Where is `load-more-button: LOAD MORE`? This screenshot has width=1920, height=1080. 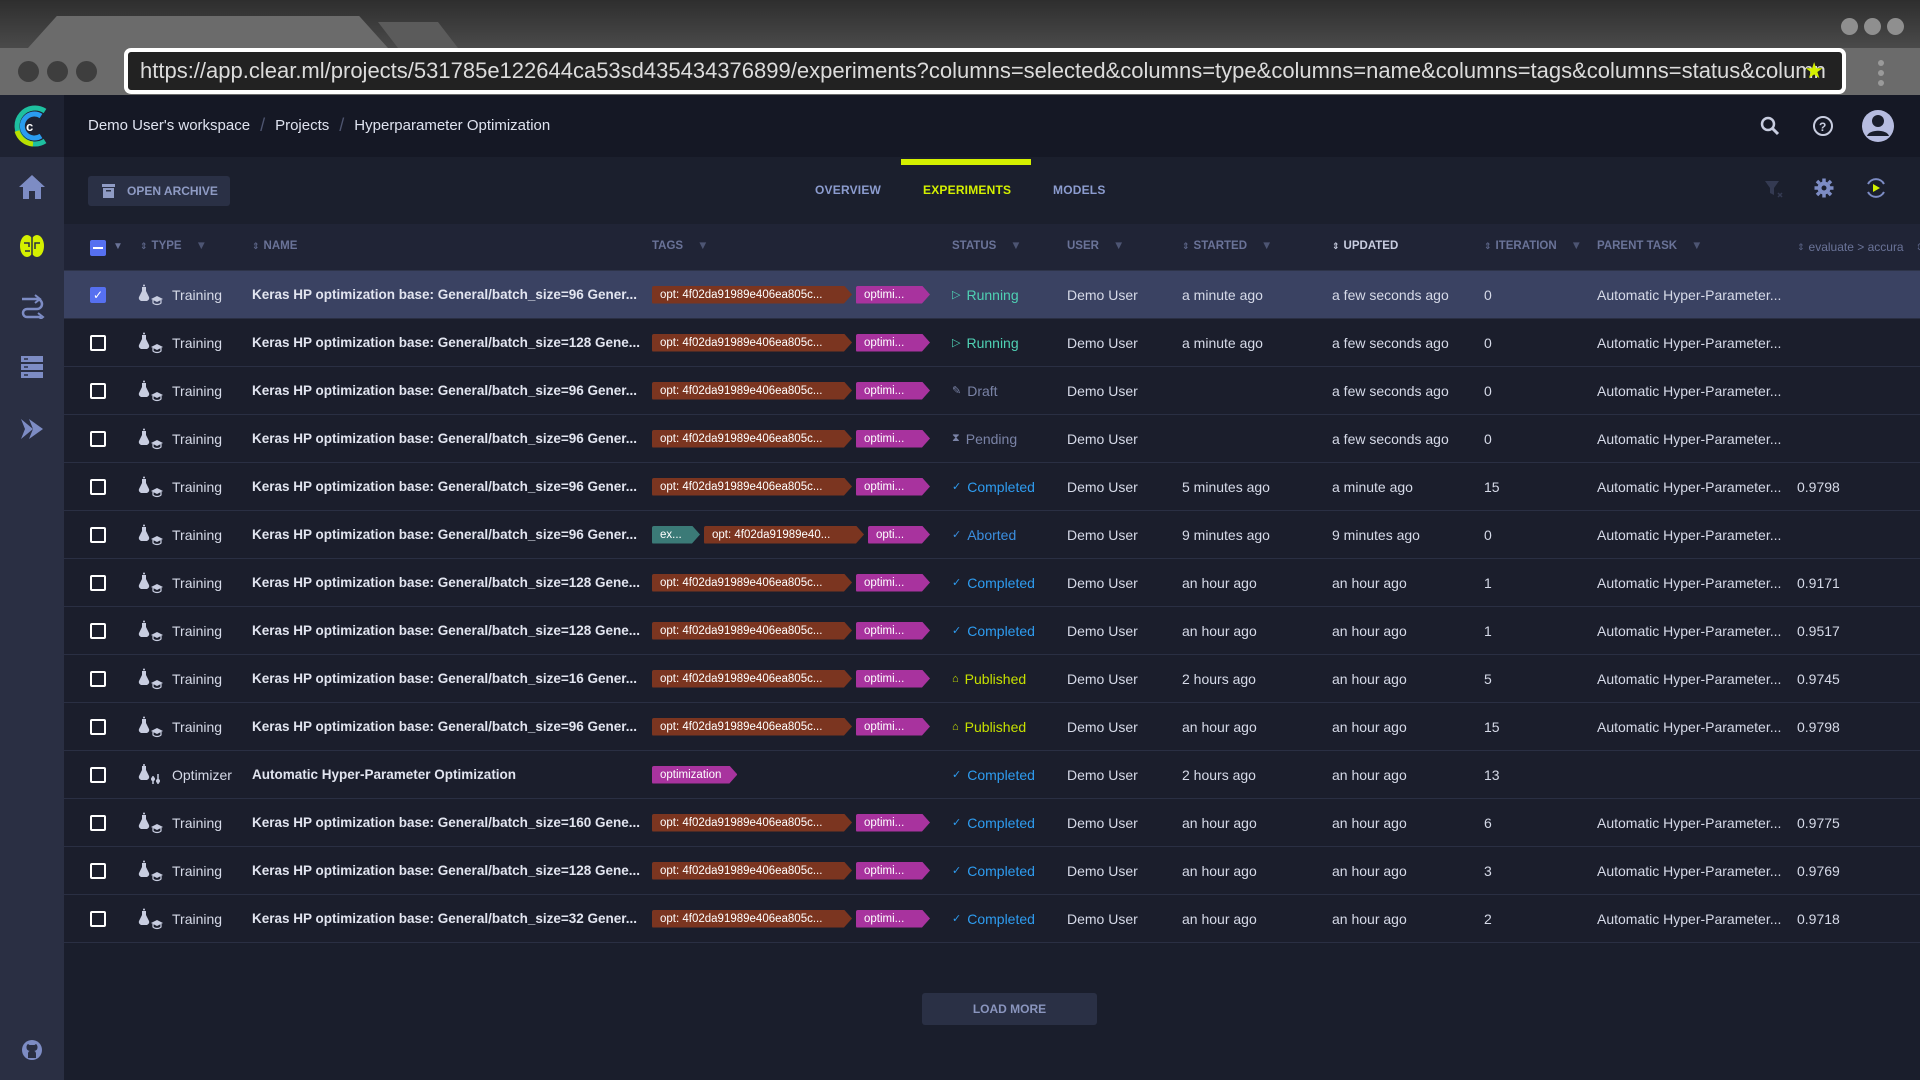
load-more-button: LOAD MORE is located at coordinates (1009, 1009).